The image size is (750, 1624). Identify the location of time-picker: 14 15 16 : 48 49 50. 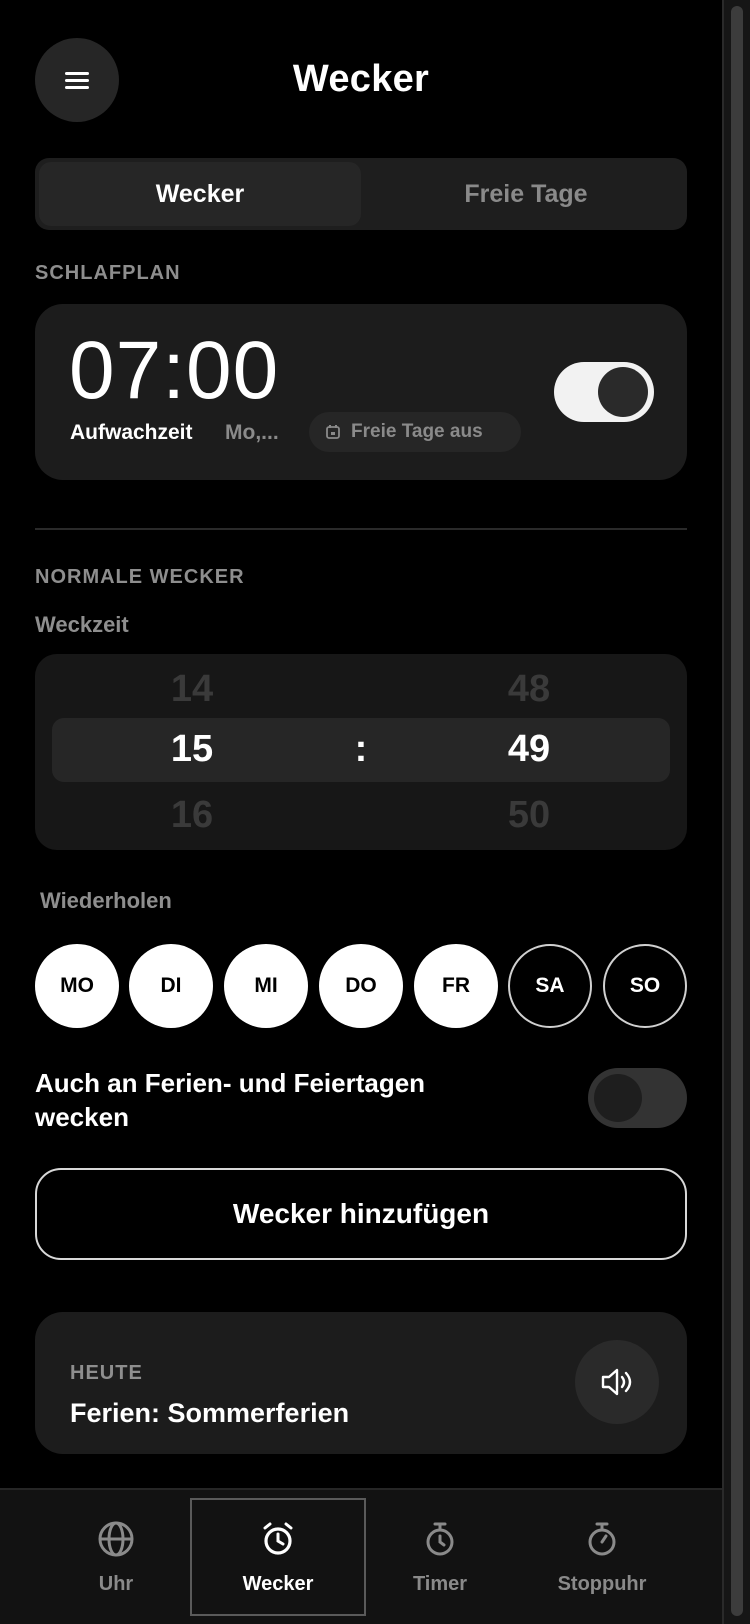
(361, 752).